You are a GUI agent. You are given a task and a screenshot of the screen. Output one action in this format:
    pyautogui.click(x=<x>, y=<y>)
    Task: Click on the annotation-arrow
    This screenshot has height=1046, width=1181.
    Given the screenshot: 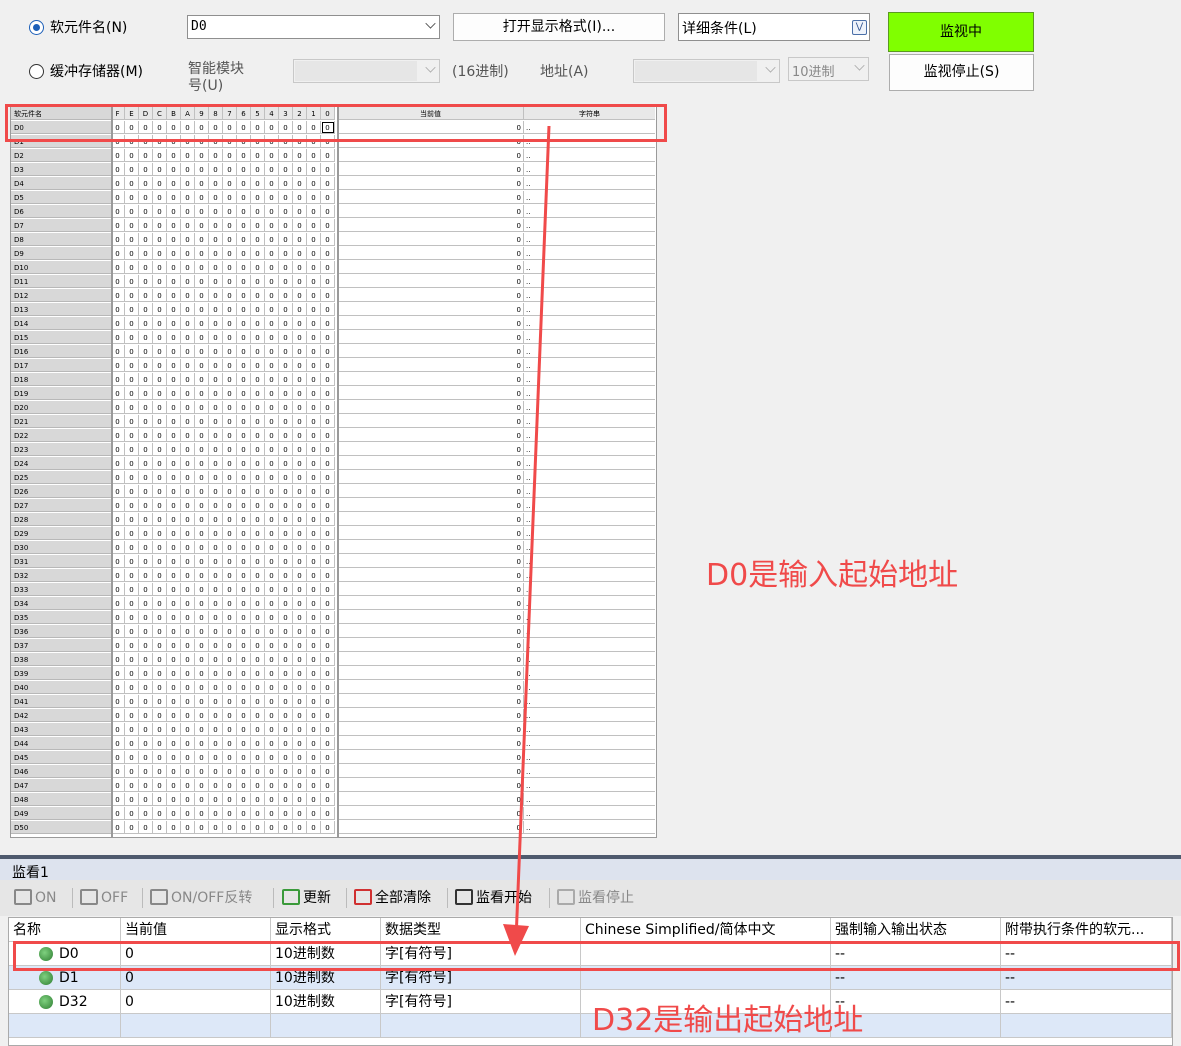 What is the action you would take?
    pyautogui.click(x=527, y=540)
    